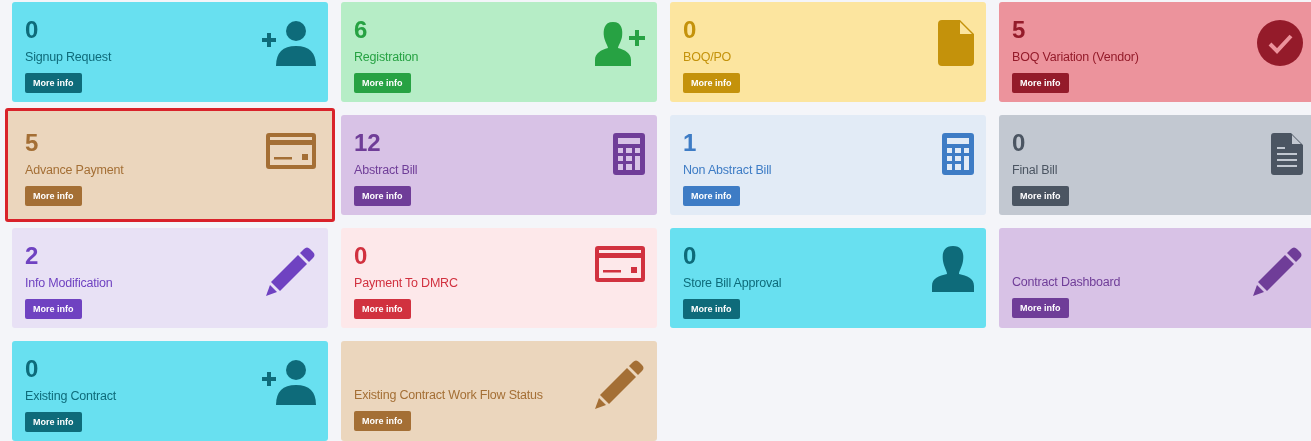 The image size is (1311, 441). Describe the element at coordinates (1075, 57) in the screenshot. I see `tile-label: BOQ Variation (Vendor)` at that location.